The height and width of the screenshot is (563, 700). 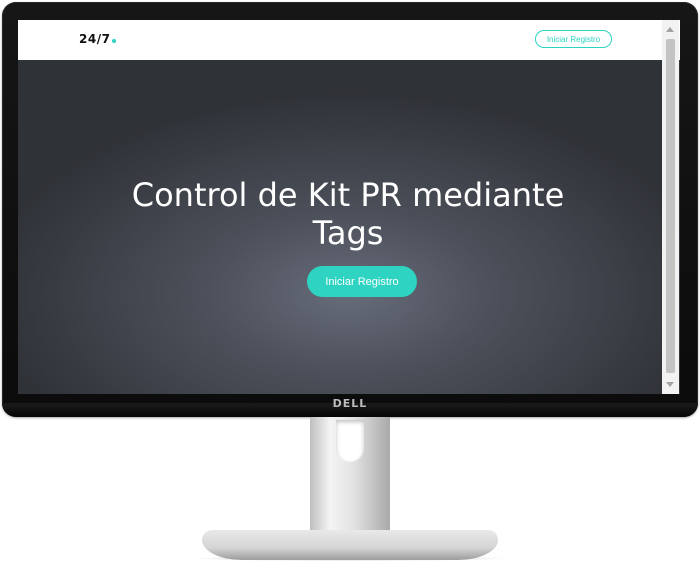 I want to click on site-logo-text: 24/7, so click(x=95, y=39).